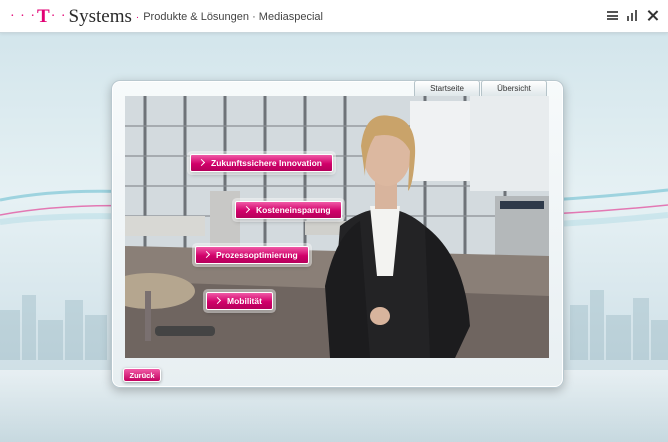 Image resolution: width=668 pixels, height=442 pixels. What do you see at coordinates (23, 16) in the screenshot?
I see `logo-dots: · · ·` at bounding box center [23, 16].